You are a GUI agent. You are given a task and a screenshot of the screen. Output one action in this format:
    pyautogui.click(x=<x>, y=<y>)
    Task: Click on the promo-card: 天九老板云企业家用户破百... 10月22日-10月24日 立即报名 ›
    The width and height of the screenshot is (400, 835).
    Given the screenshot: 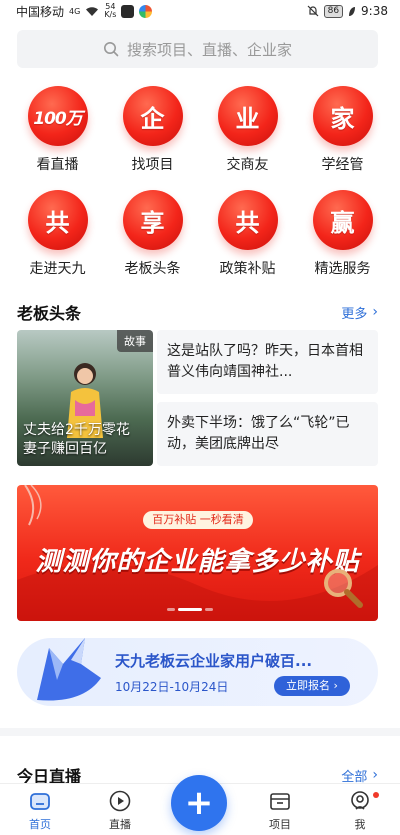 What is the action you would take?
    pyautogui.click(x=197, y=672)
    